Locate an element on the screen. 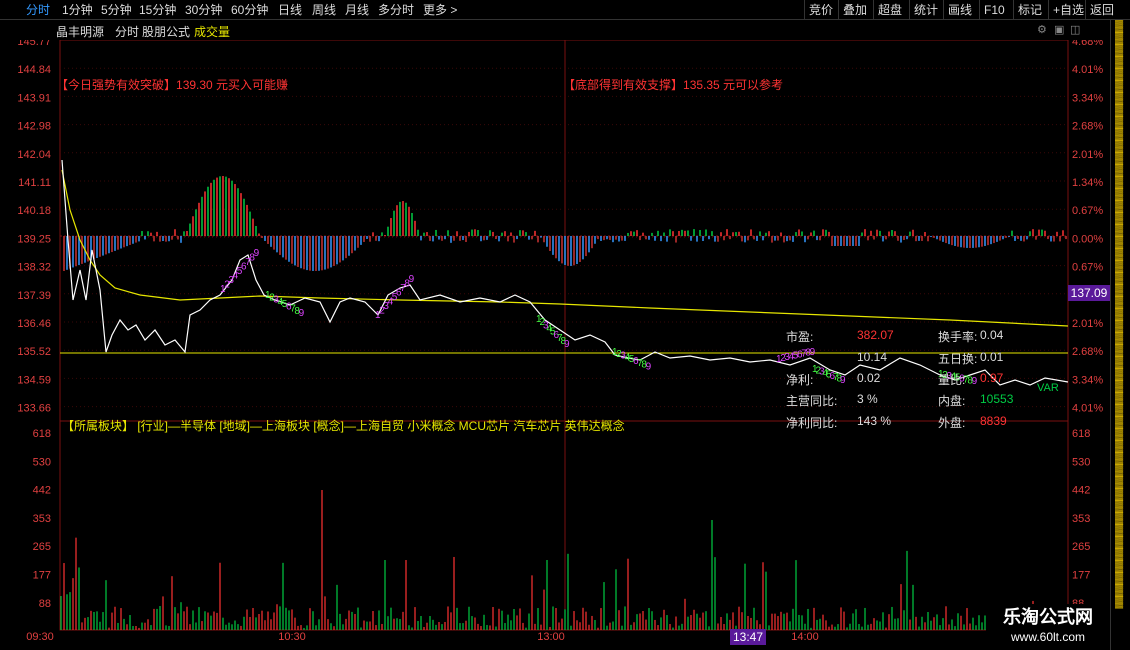  pe-value: 382.07 is located at coordinates (875, 335).